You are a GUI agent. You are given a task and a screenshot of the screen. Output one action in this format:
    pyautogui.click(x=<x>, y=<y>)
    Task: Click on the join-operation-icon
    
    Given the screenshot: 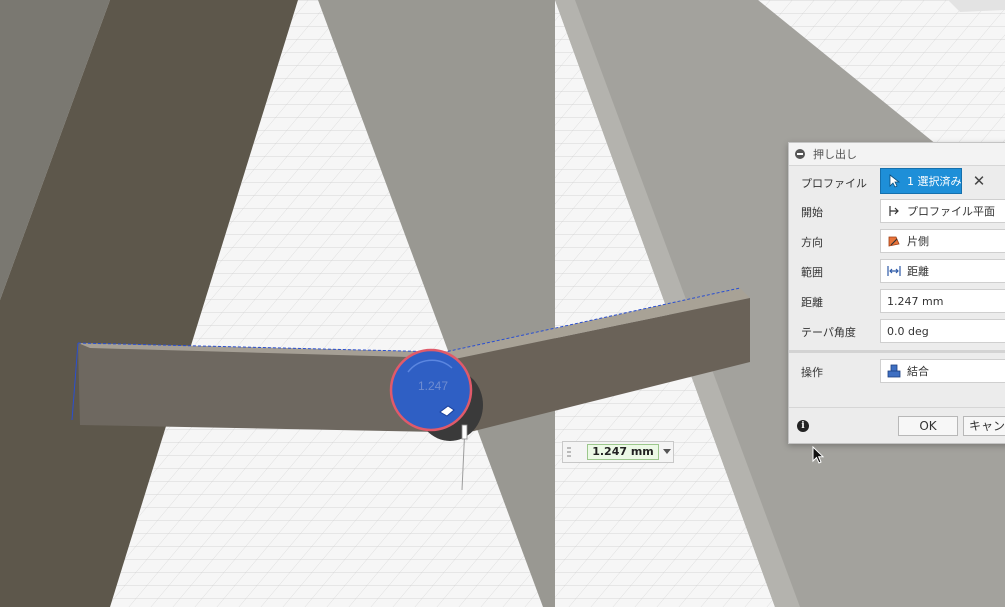 What is the action you would take?
    pyautogui.click(x=894, y=371)
    